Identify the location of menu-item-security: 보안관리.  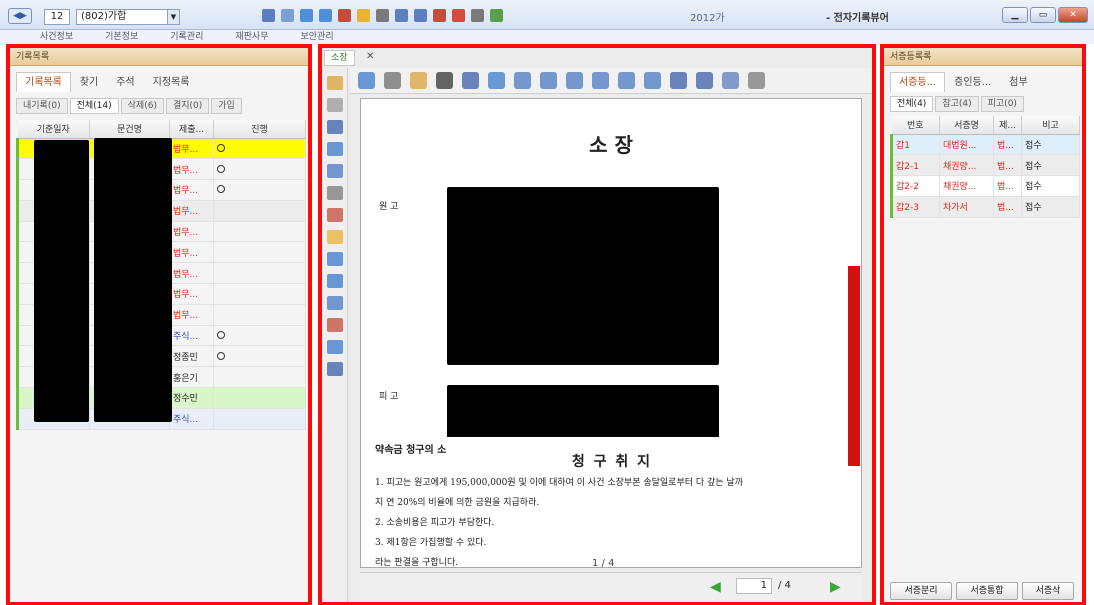
(317, 37).